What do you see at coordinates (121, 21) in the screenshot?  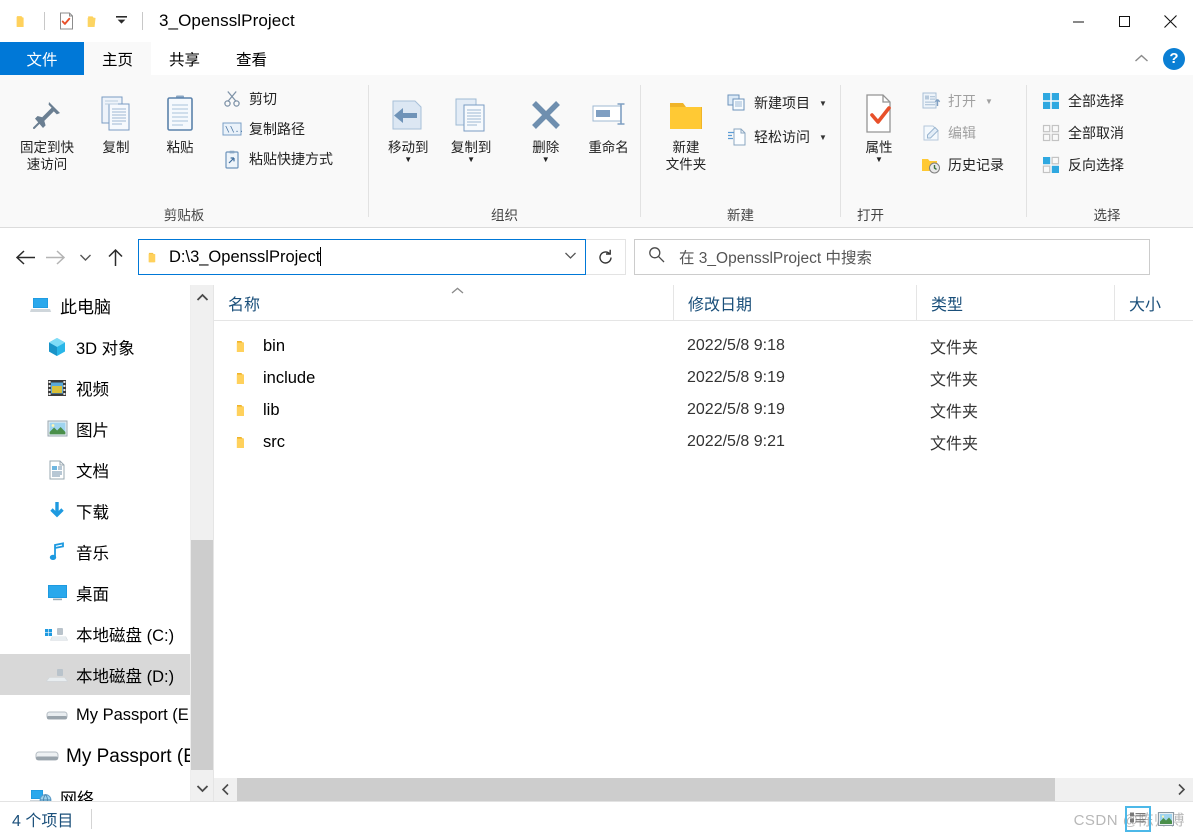 I see `customize-qat-caret-icon` at bounding box center [121, 21].